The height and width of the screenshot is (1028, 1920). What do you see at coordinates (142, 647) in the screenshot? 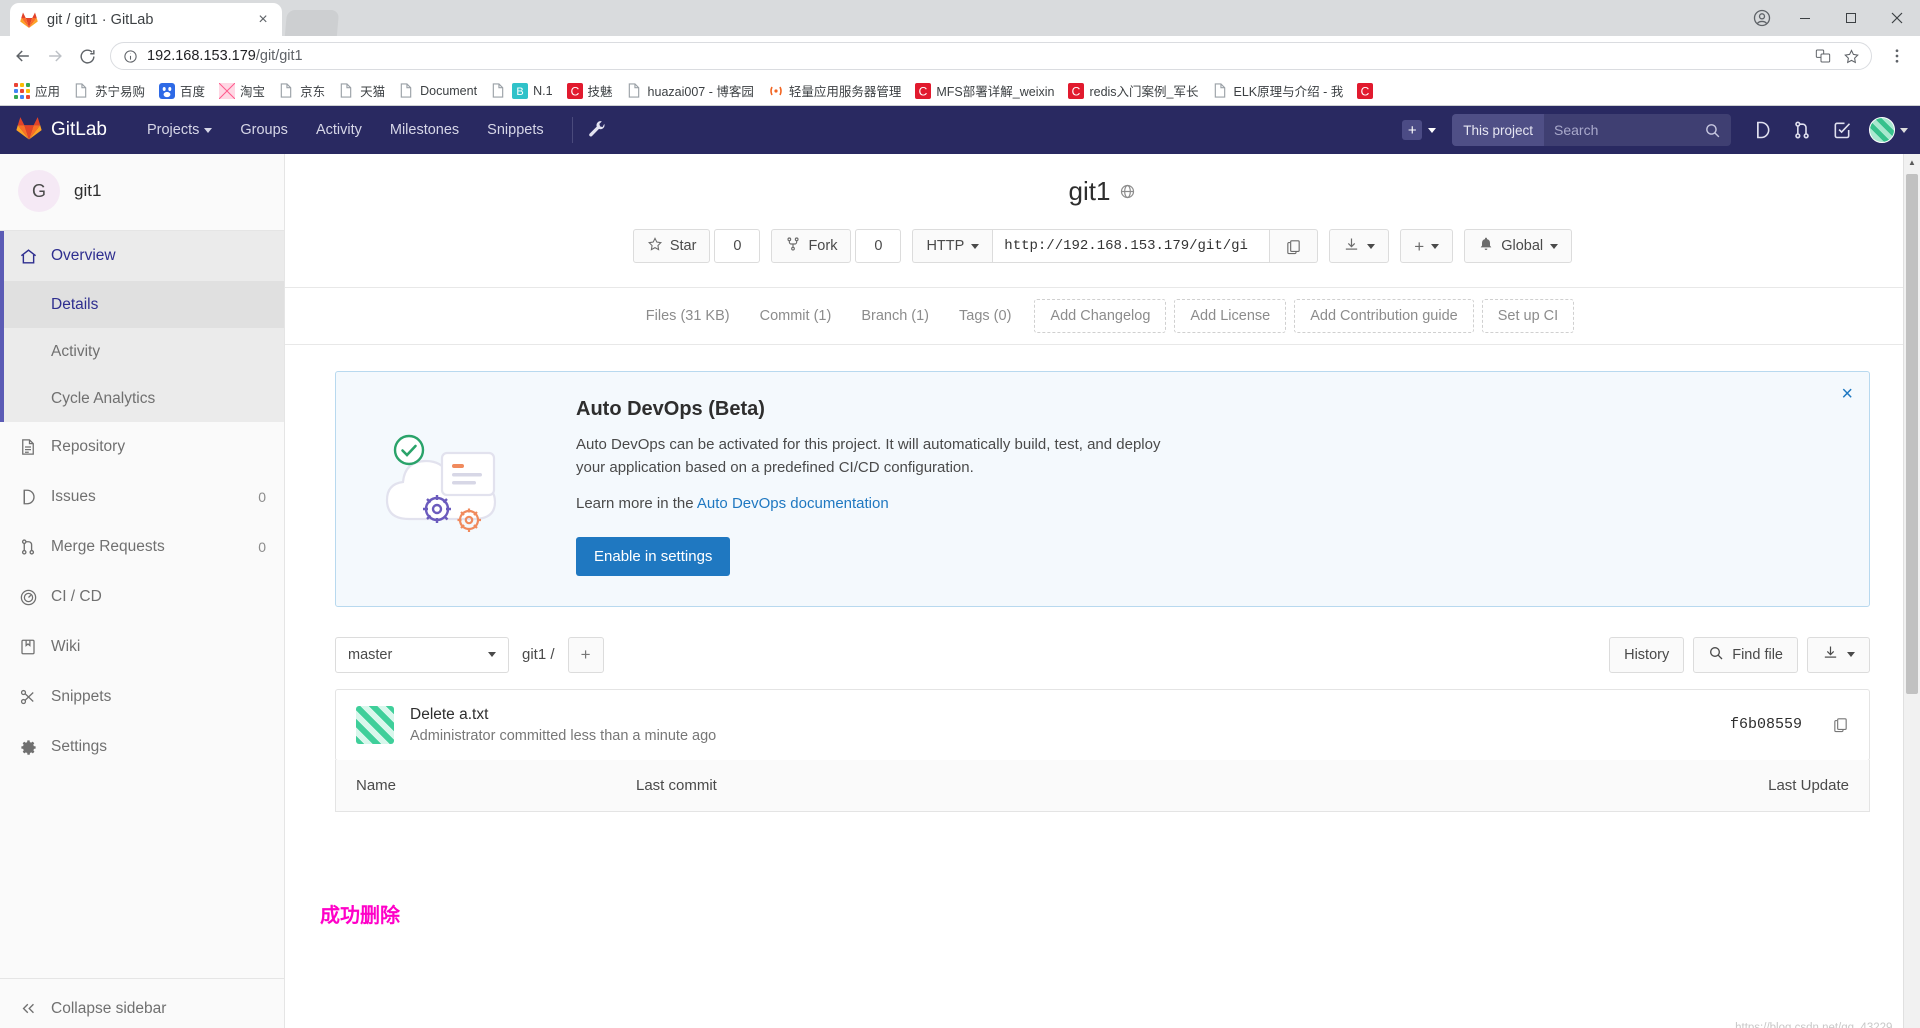
I see `sidebar-item-wiki: Wiki` at bounding box center [142, 647].